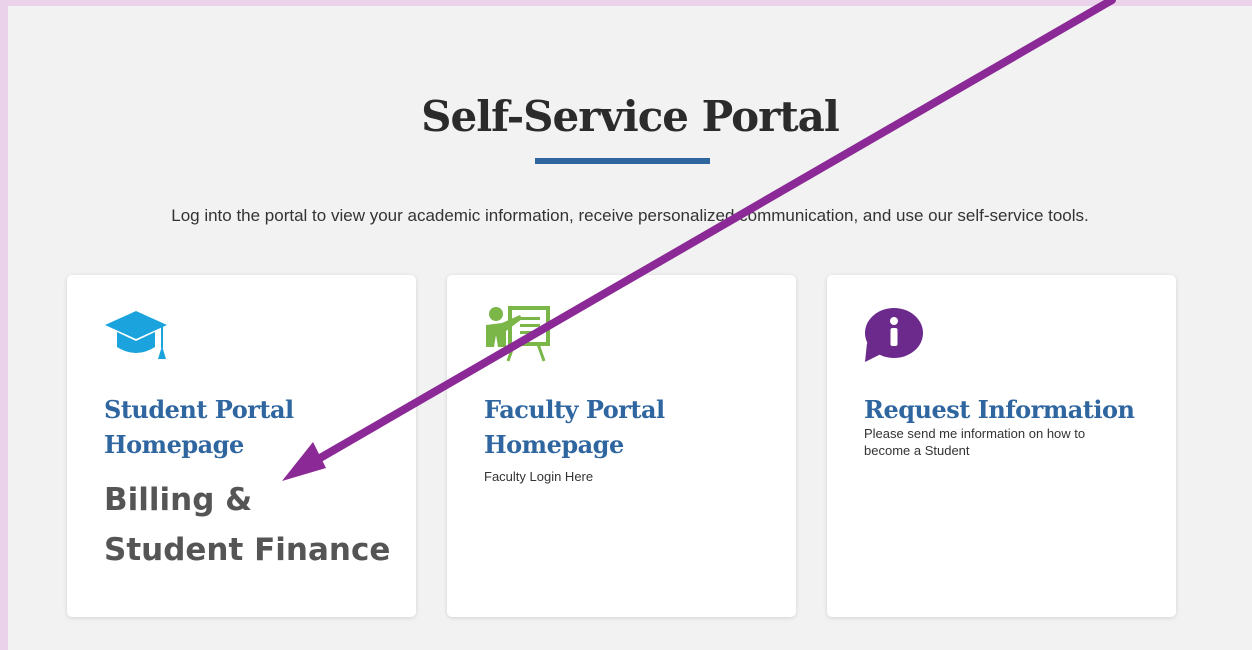  What do you see at coordinates (975, 433) in the screenshot?
I see `request-information-desc-line1: Please send me information on how to` at bounding box center [975, 433].